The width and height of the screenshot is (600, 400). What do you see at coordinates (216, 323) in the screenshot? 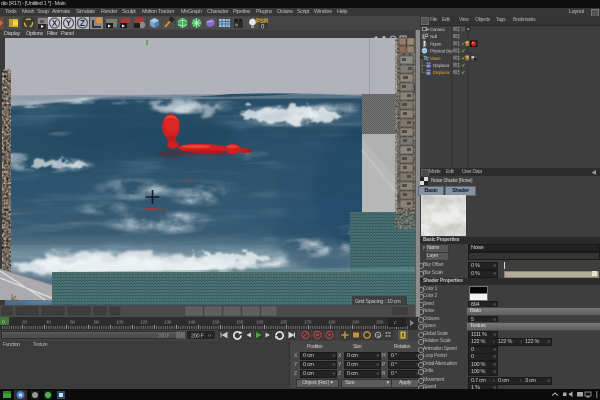
I see `svg-text: 150` at bounding box center [216, 323].